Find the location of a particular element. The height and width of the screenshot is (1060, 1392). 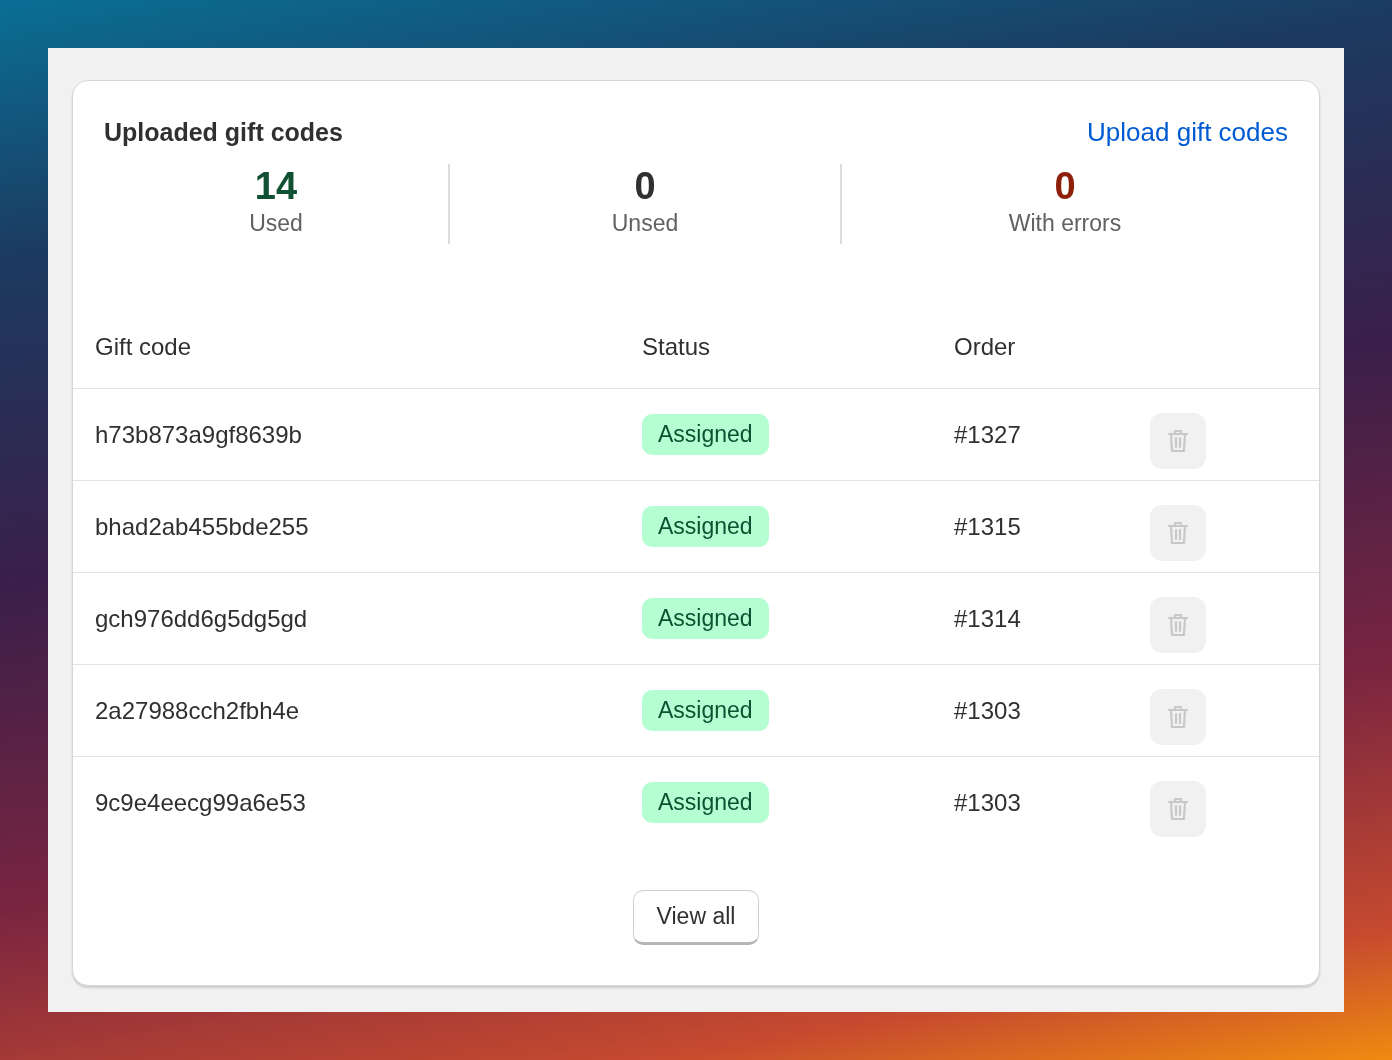

card-title: Uploaded gift codes is located at coordinates (223, 132).